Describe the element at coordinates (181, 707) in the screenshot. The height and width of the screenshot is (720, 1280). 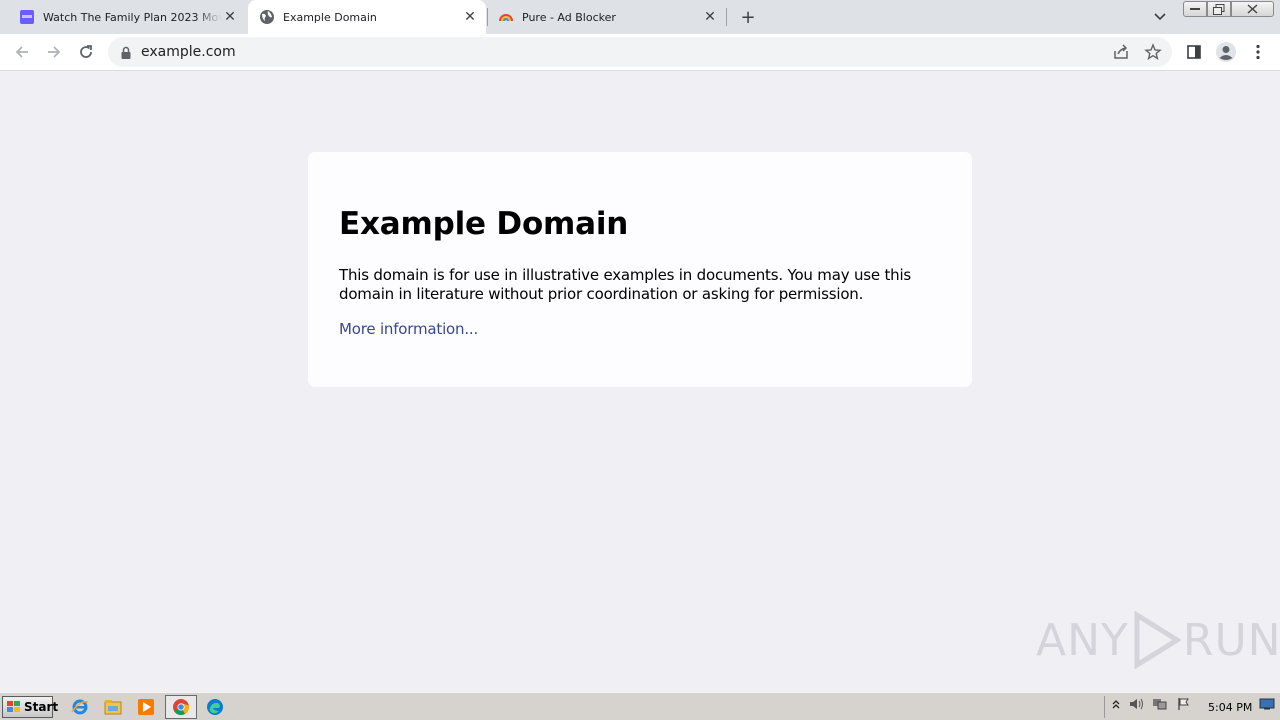
I see `chrome-icon` at that location.